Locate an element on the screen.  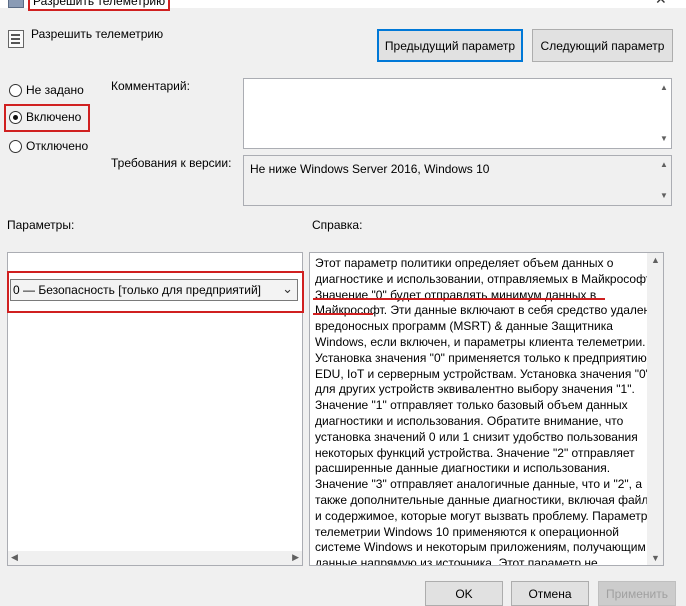
comment-label: Комментарий: is located at coordinates (150, 86).